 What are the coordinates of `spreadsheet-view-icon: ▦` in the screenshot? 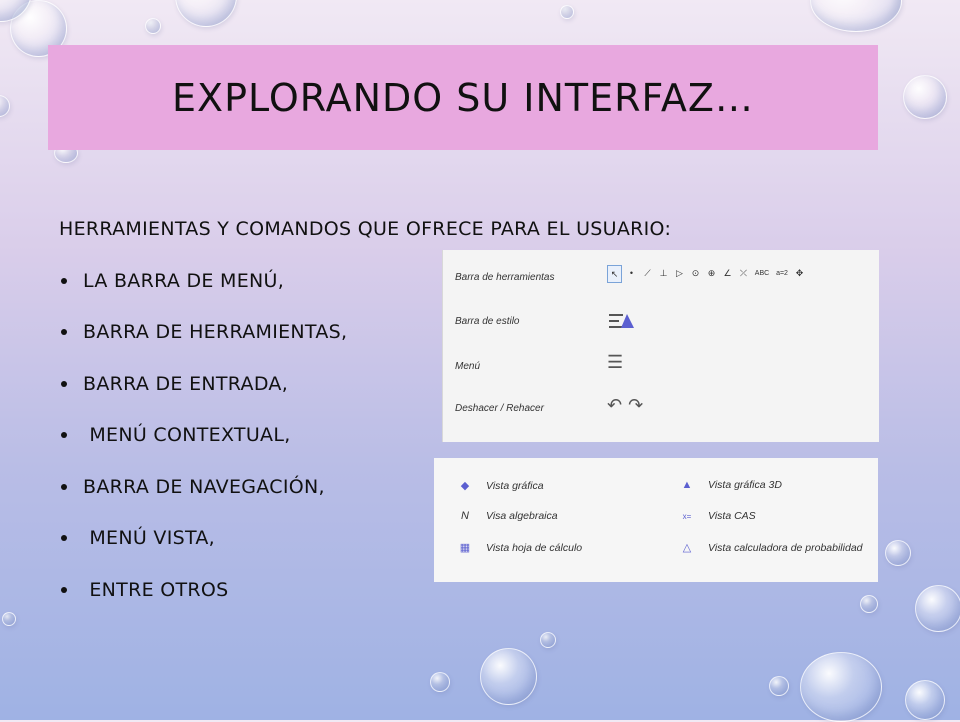 It's located at (465, 548).